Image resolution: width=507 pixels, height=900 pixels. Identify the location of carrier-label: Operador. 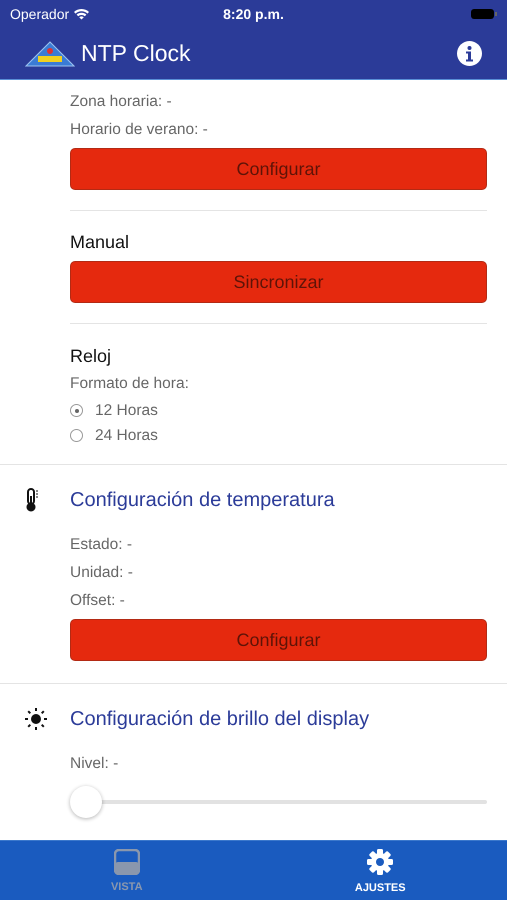
(40, 14).